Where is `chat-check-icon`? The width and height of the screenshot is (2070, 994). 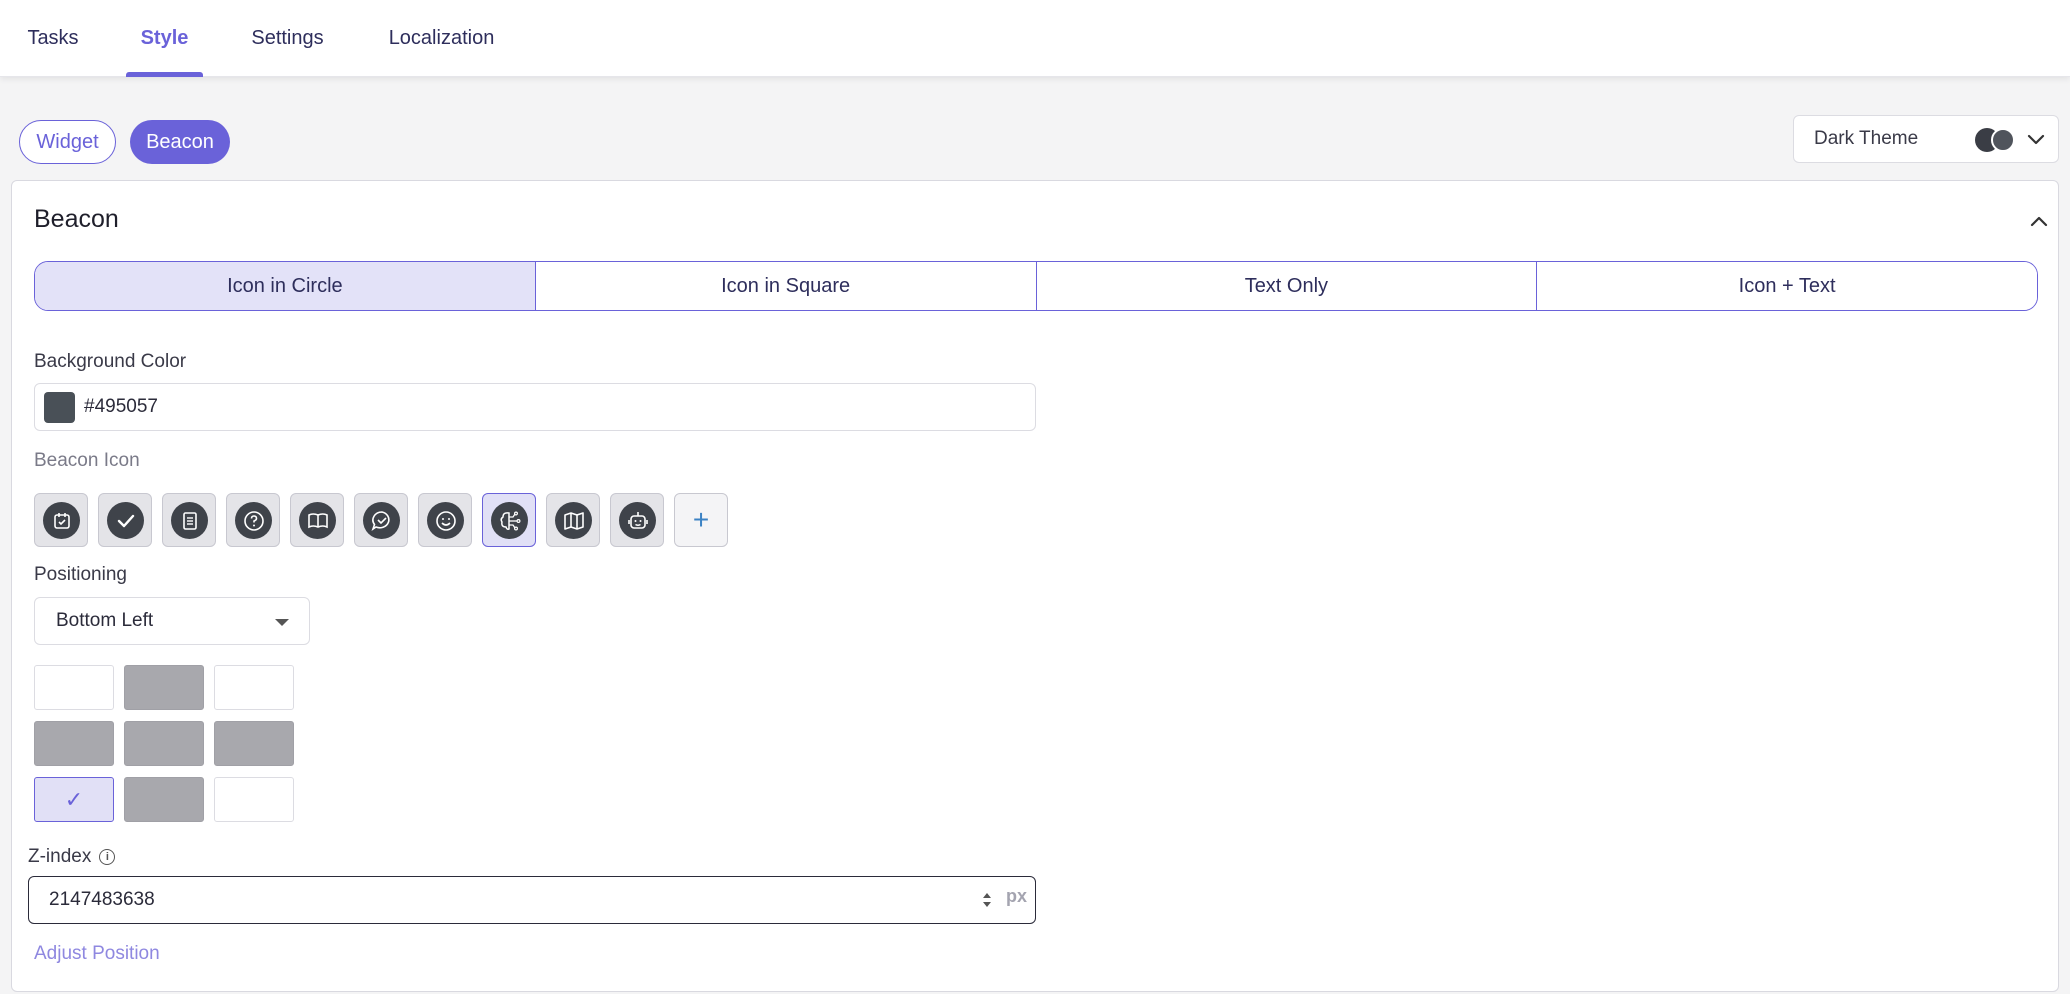
chat-check-icon is located at coordinates (381, 520).